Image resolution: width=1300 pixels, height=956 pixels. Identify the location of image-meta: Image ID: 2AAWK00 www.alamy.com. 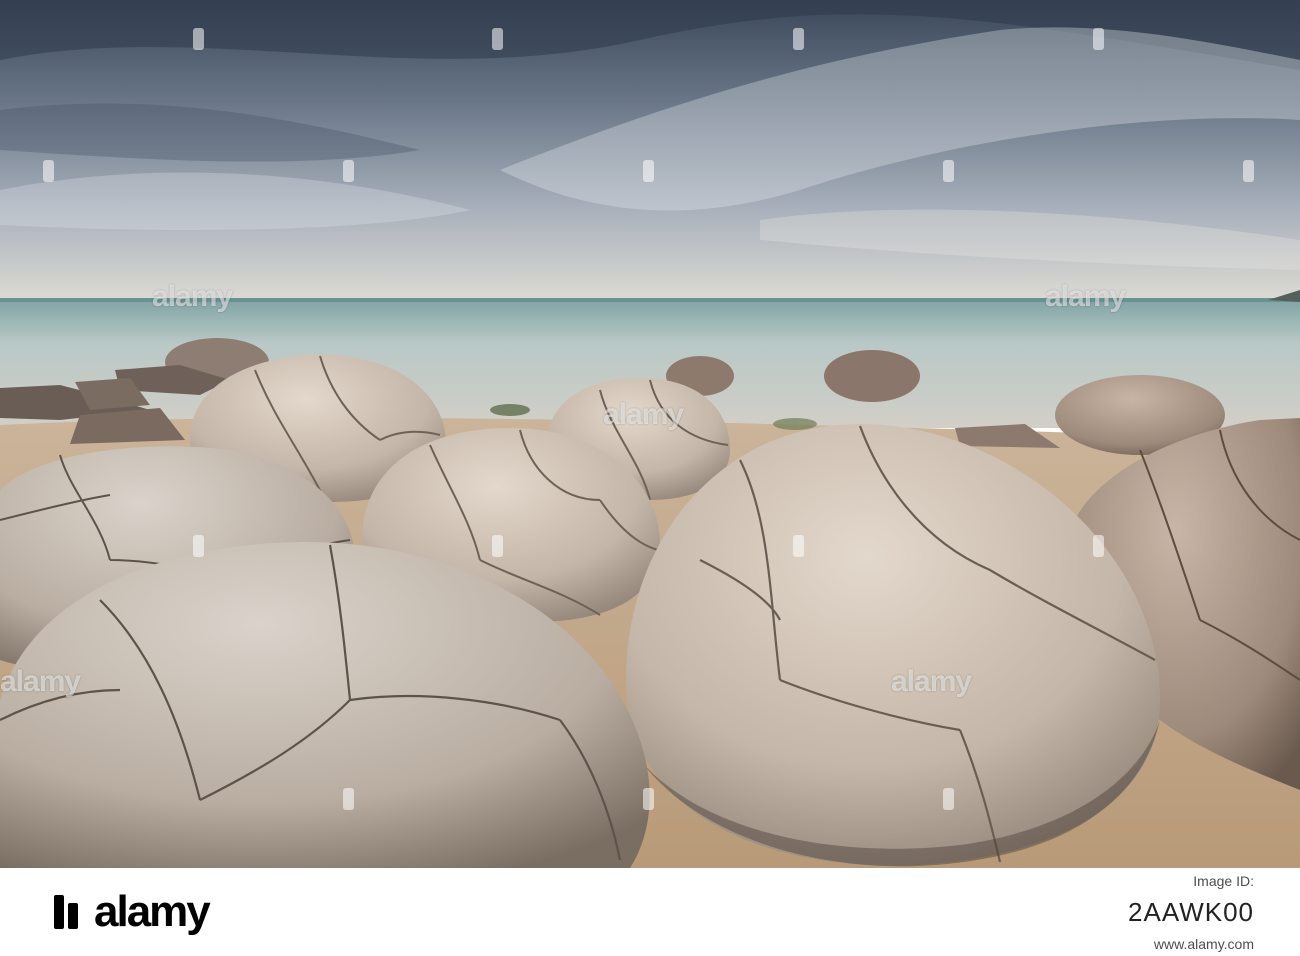
(1191, 912).